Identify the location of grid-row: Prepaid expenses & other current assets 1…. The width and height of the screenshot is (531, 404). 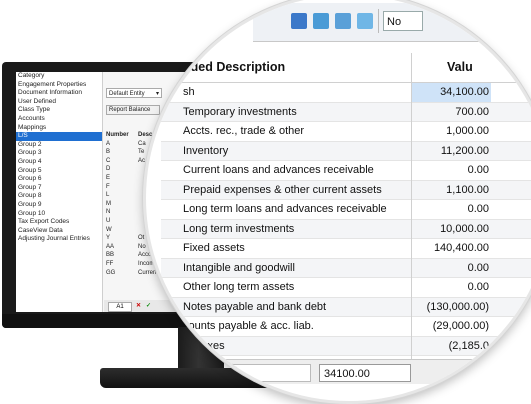
(346, 190).